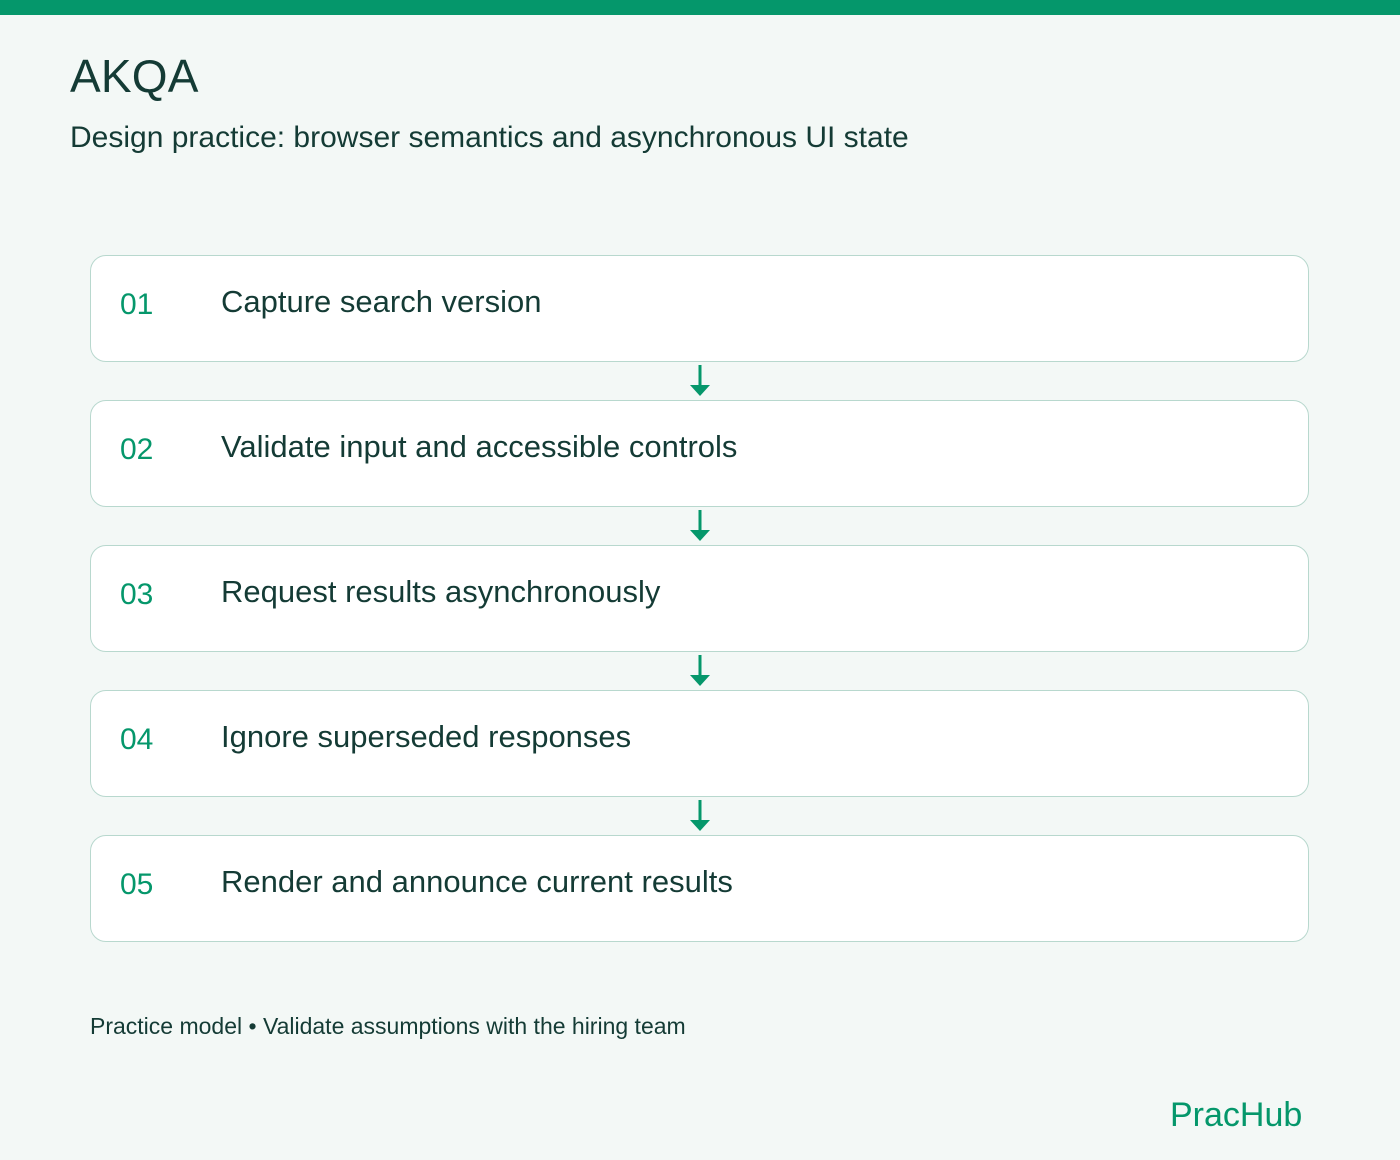 This screenshot has height=1160, width=1400. I want to click on step-card-4: 04 Ignore superseded responses, so click(699, 743).